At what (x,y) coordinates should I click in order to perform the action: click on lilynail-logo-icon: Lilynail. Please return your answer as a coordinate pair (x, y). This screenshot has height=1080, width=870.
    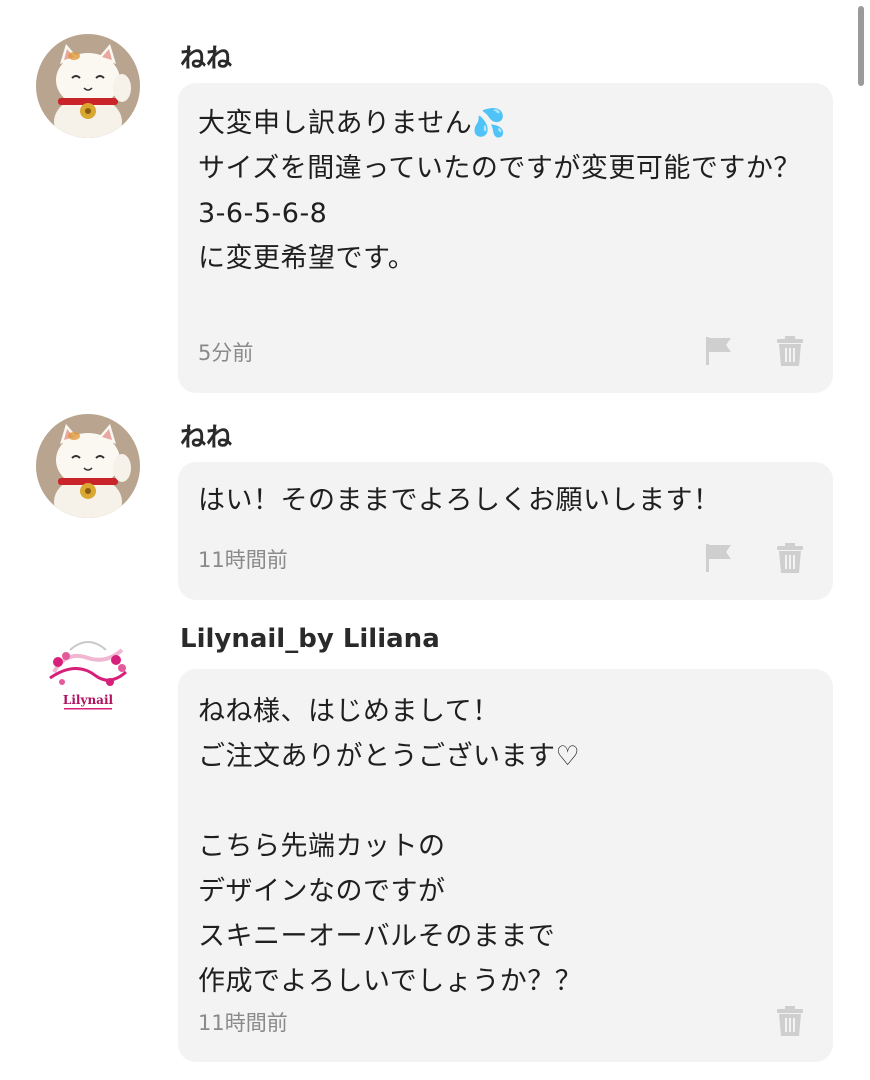
    Looking at the image, I should click on (88, 672).